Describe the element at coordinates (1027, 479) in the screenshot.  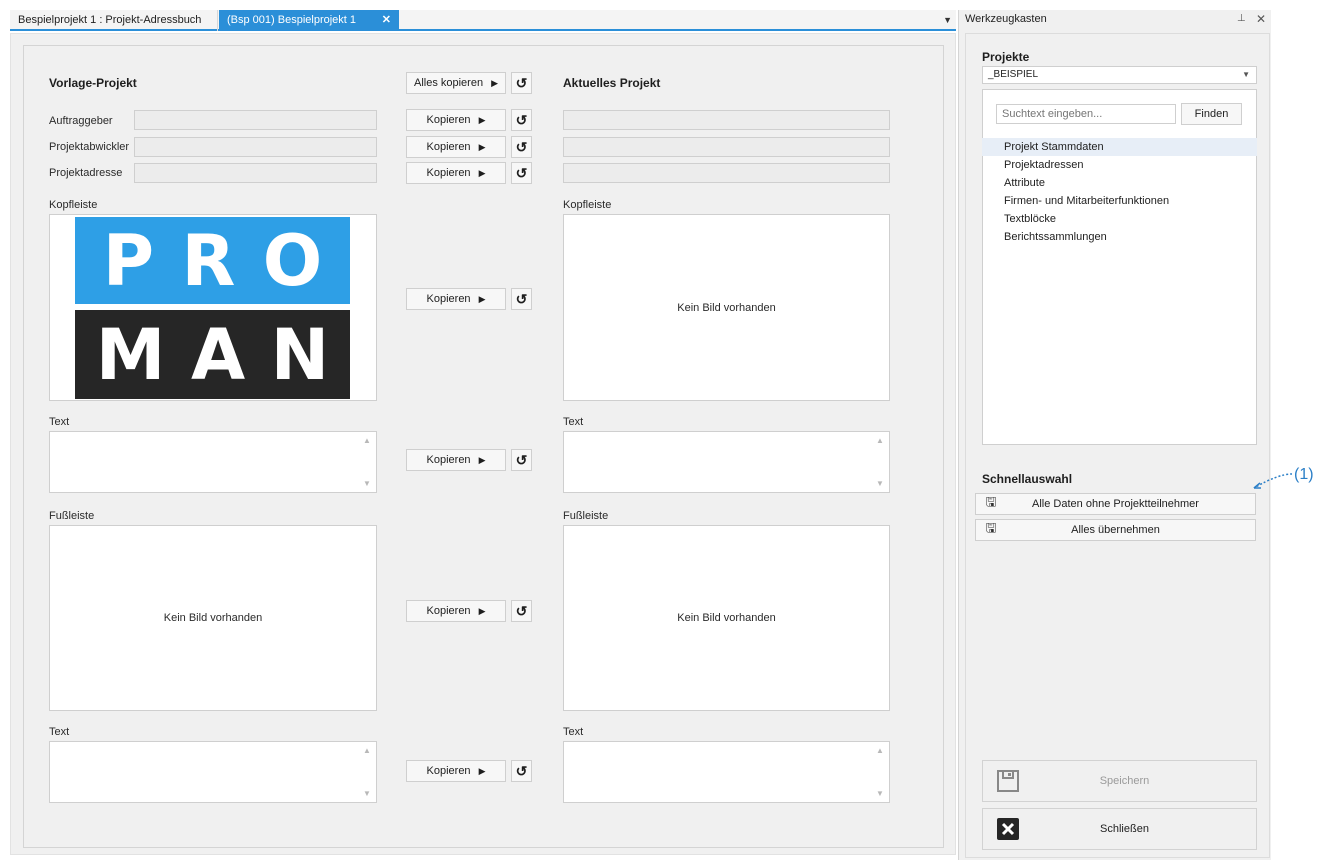
I see `schnellauswahl-heading: Schnellauswahl` at that location.